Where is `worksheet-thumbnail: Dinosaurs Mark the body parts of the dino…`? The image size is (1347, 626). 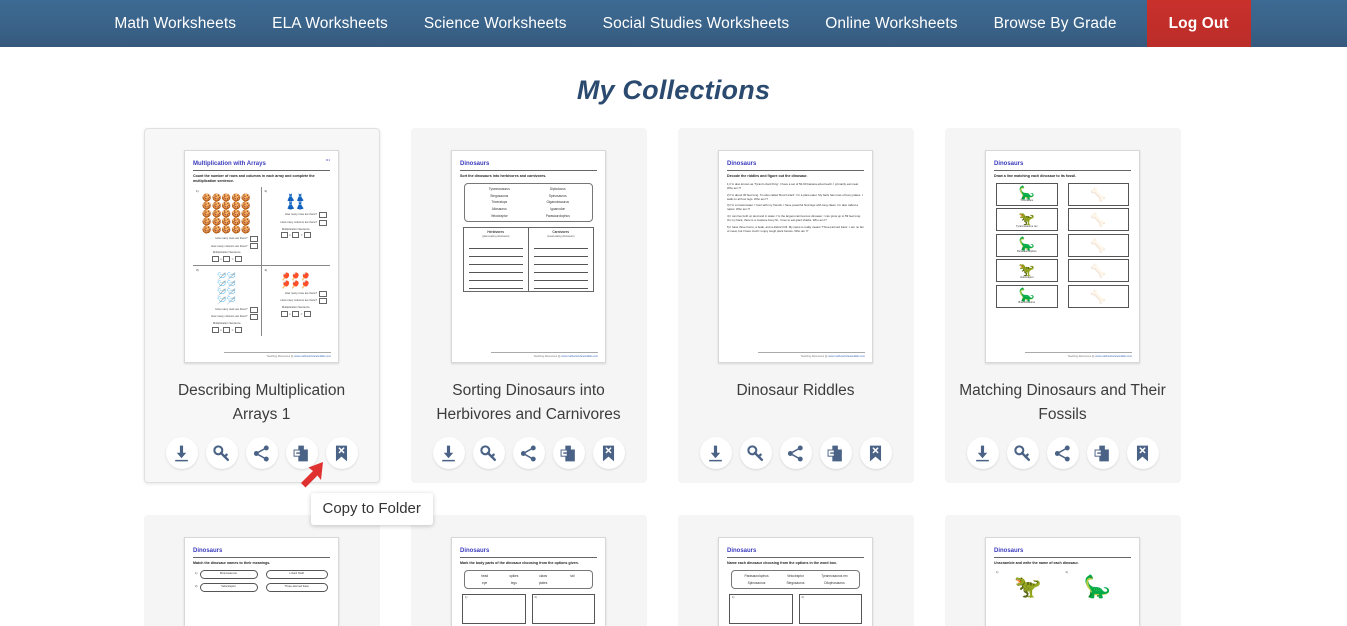 worksheet-thumbnail: Dinosaurs Mark the body parts of the dino… is located at coordinates (528, 581).